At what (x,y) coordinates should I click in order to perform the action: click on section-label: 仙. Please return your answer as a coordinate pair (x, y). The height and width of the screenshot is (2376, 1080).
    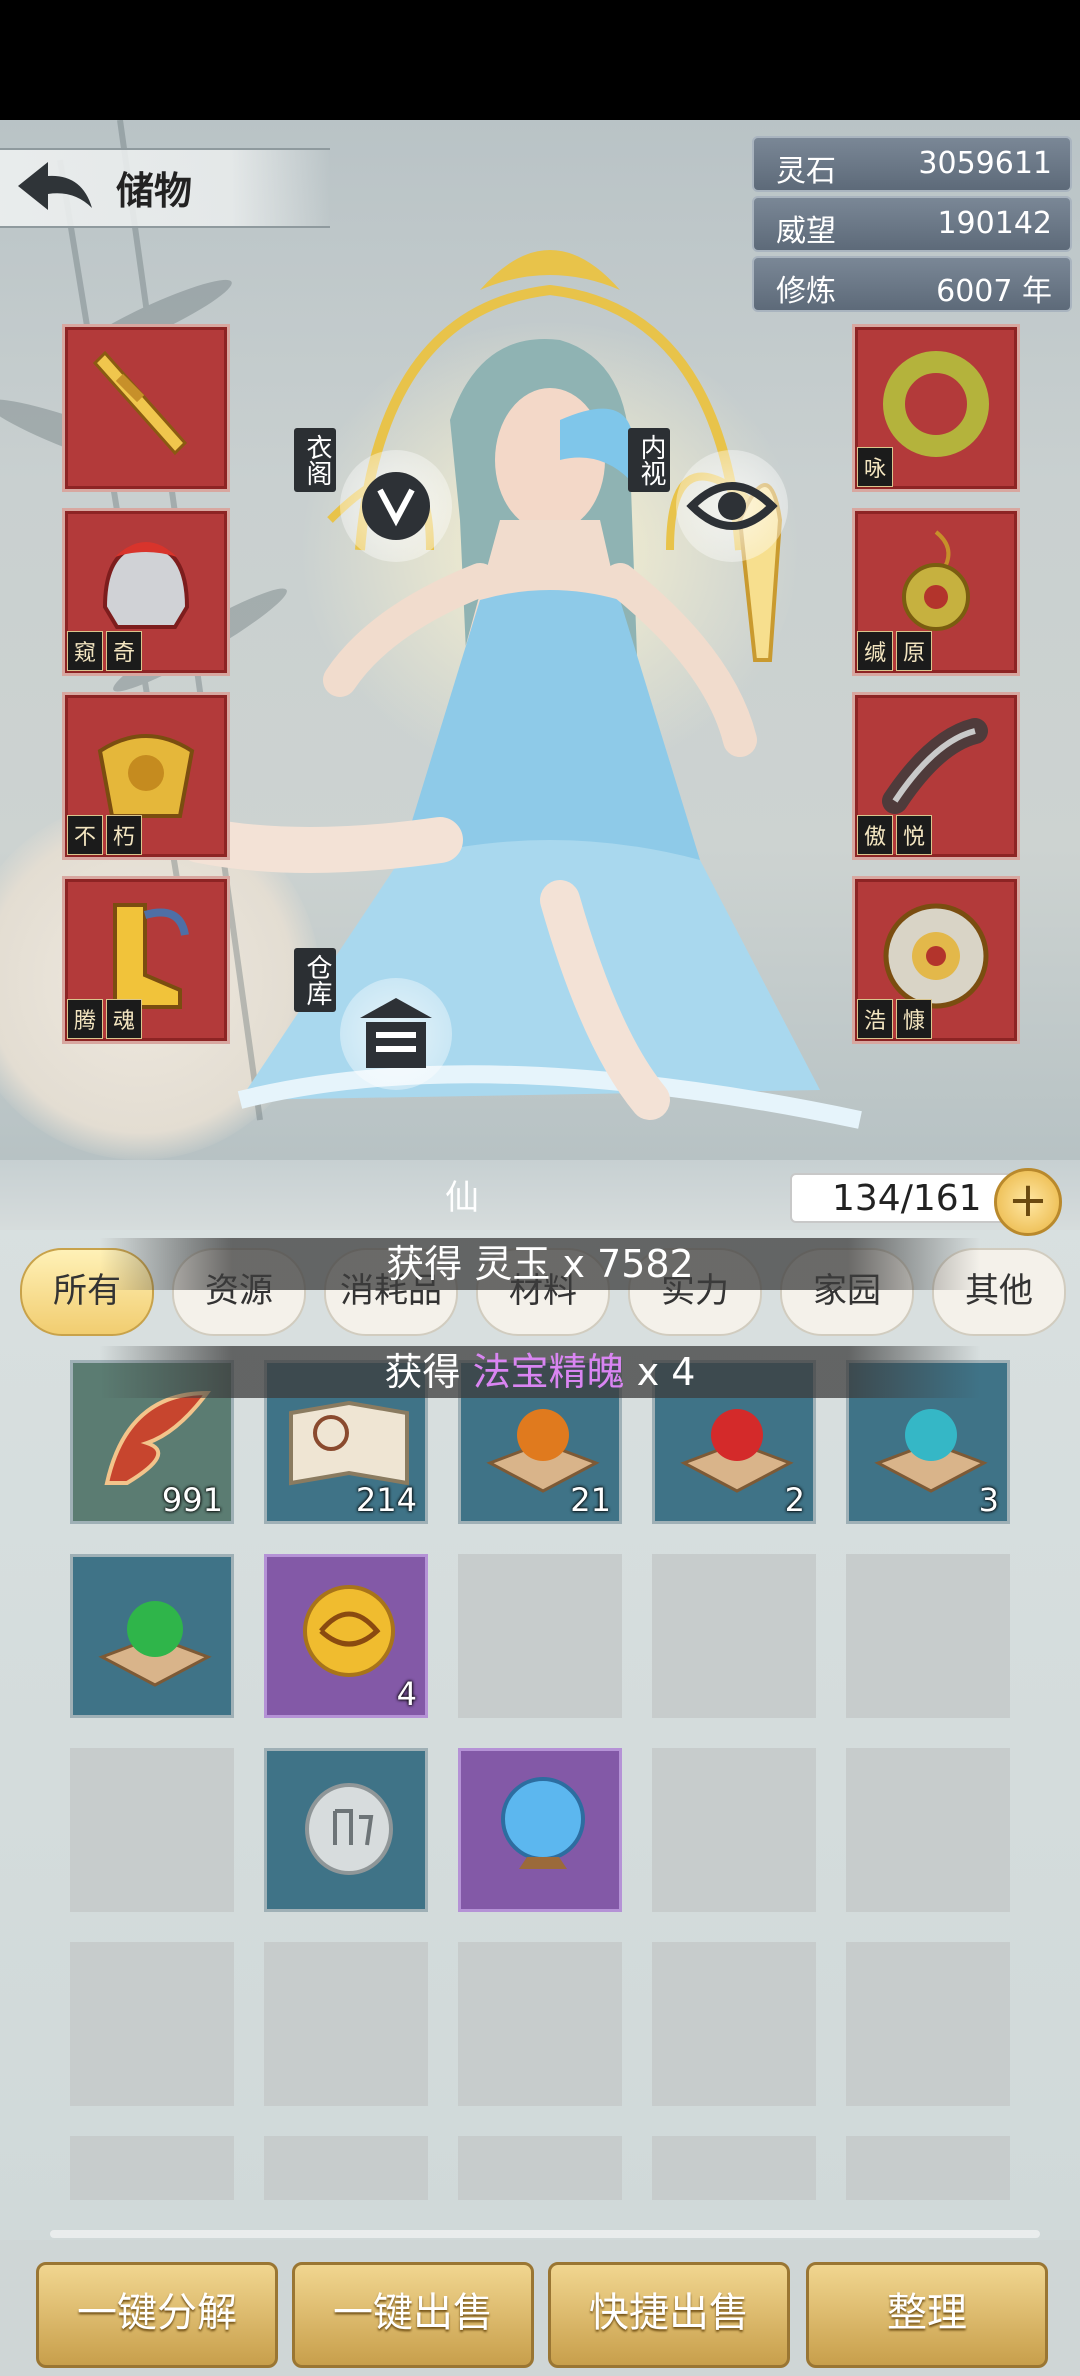
    Looking at the image, I should click on (462, 1198).